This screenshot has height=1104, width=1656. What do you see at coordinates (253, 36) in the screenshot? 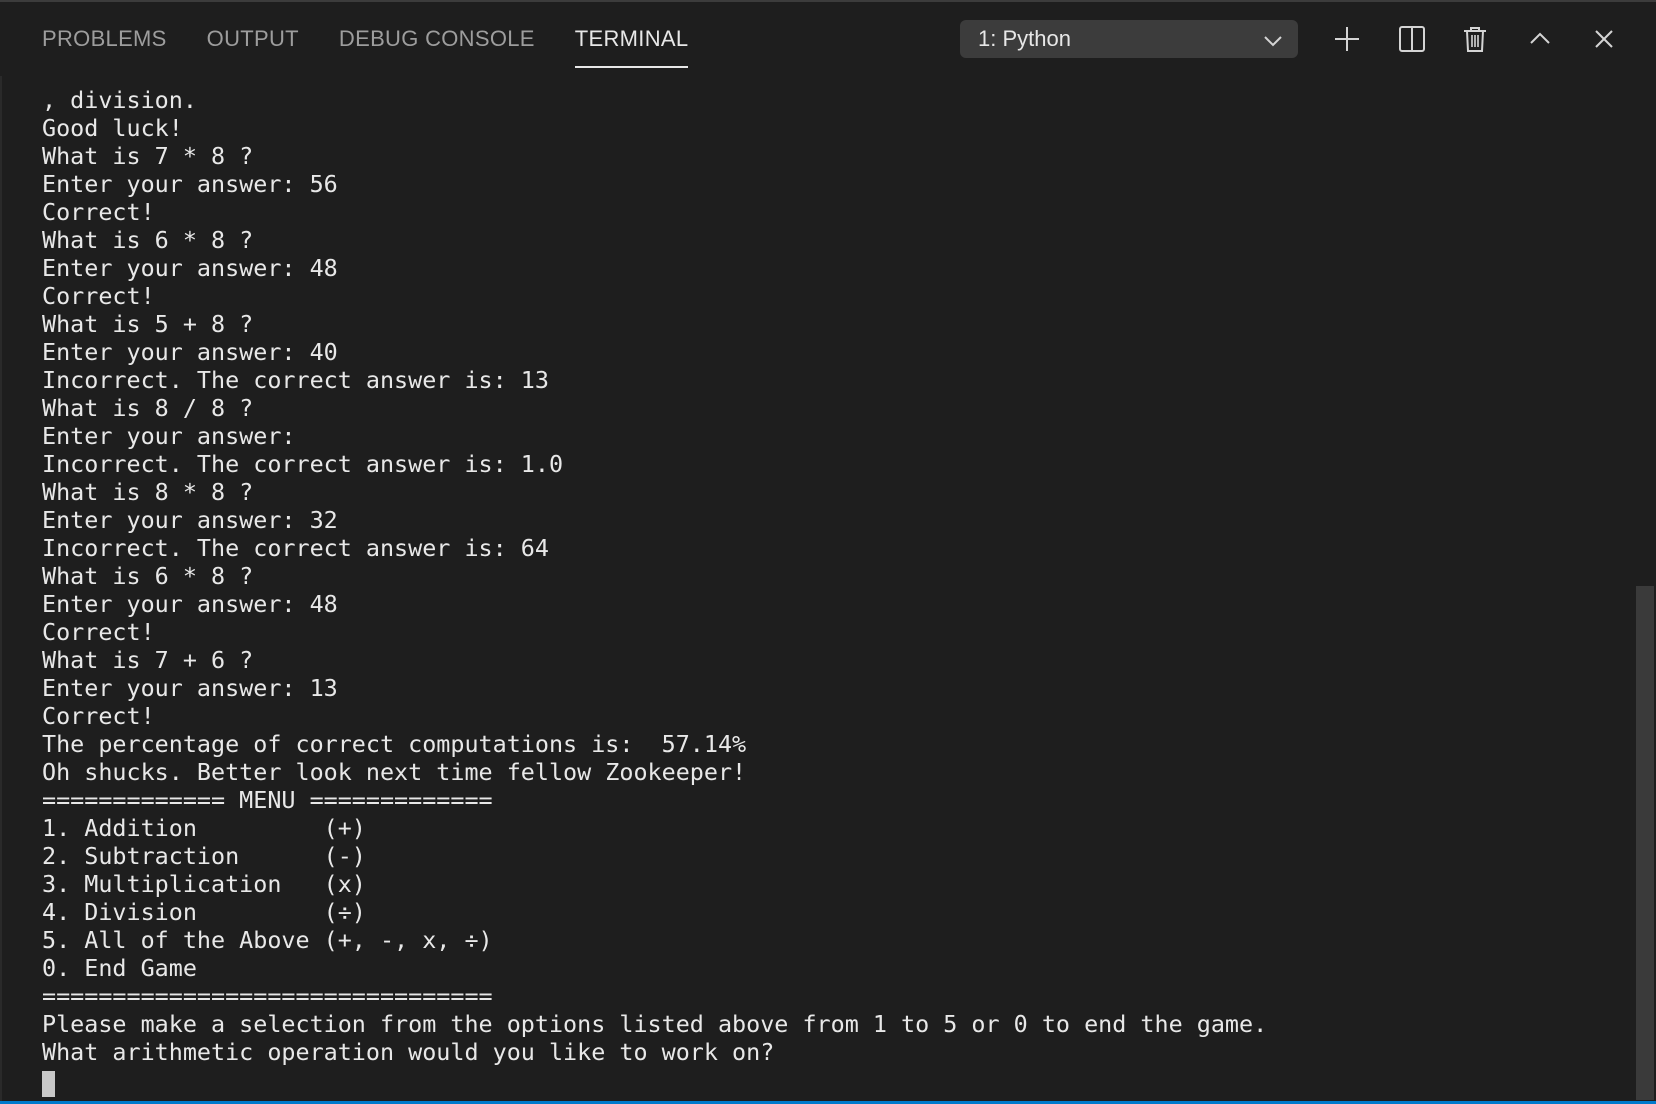
I see `tab-output: OUTPUT` at bounding box center [253, 36].